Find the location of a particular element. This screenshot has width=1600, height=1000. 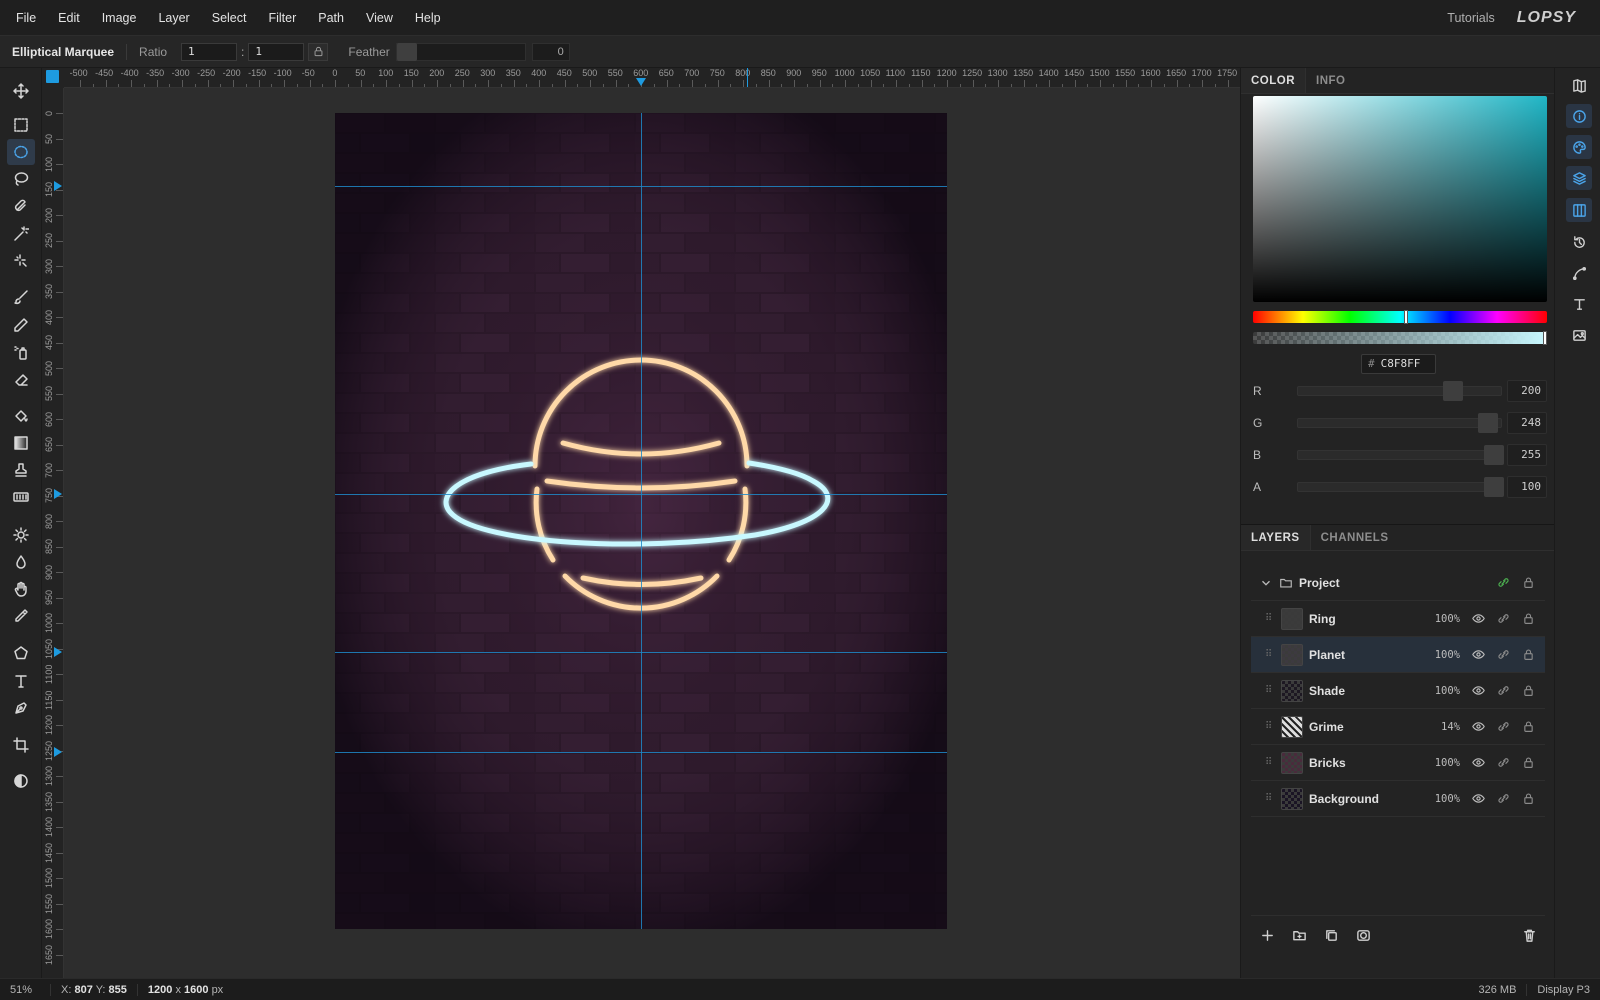

ratio-lock-button is located at coordinates (318, 51).